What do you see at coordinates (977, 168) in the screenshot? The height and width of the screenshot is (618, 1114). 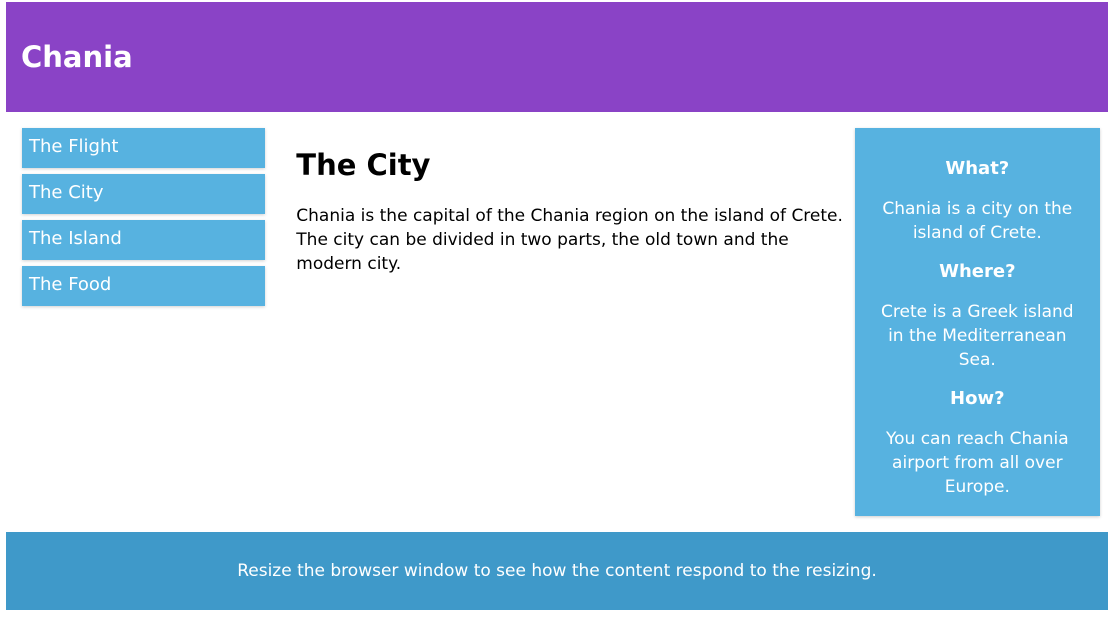 I see `aside-heading-what: What?` at bounding box center [977, 168].